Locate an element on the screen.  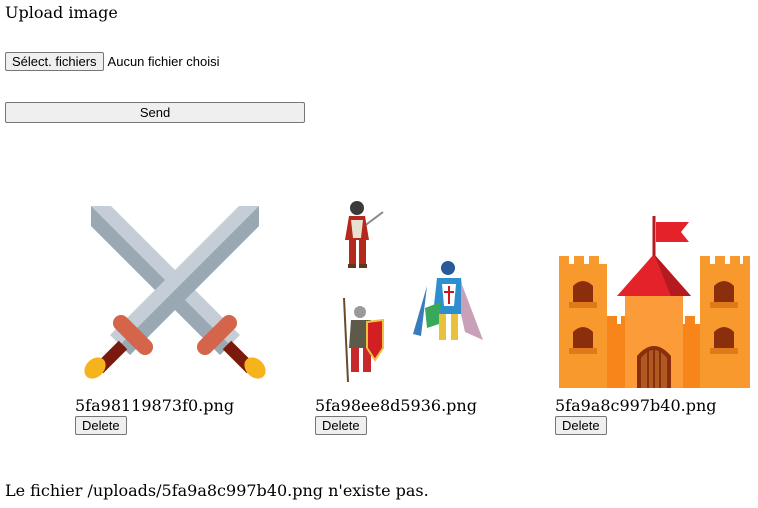
image-filename: 5fa9a8c997b40.png is located at coordinates (636, 405).